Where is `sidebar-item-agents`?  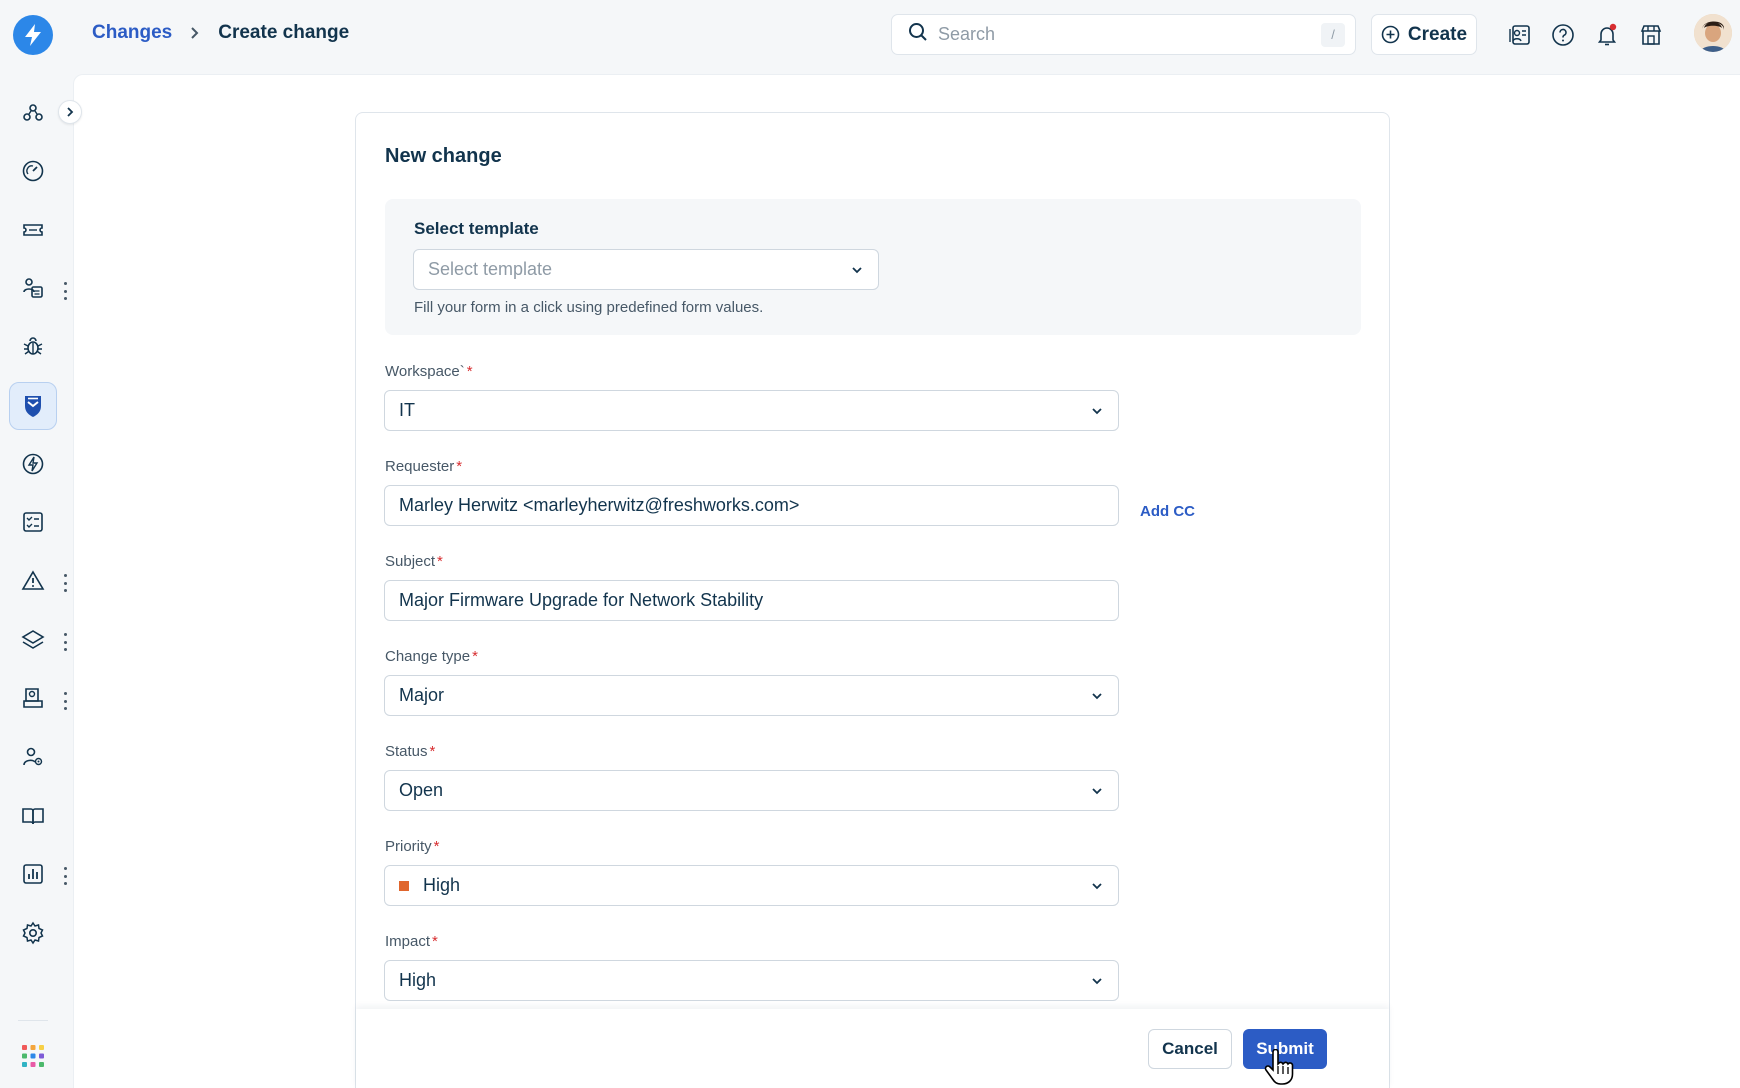
sidebar-item-agents is located at coordinates (33, 113).